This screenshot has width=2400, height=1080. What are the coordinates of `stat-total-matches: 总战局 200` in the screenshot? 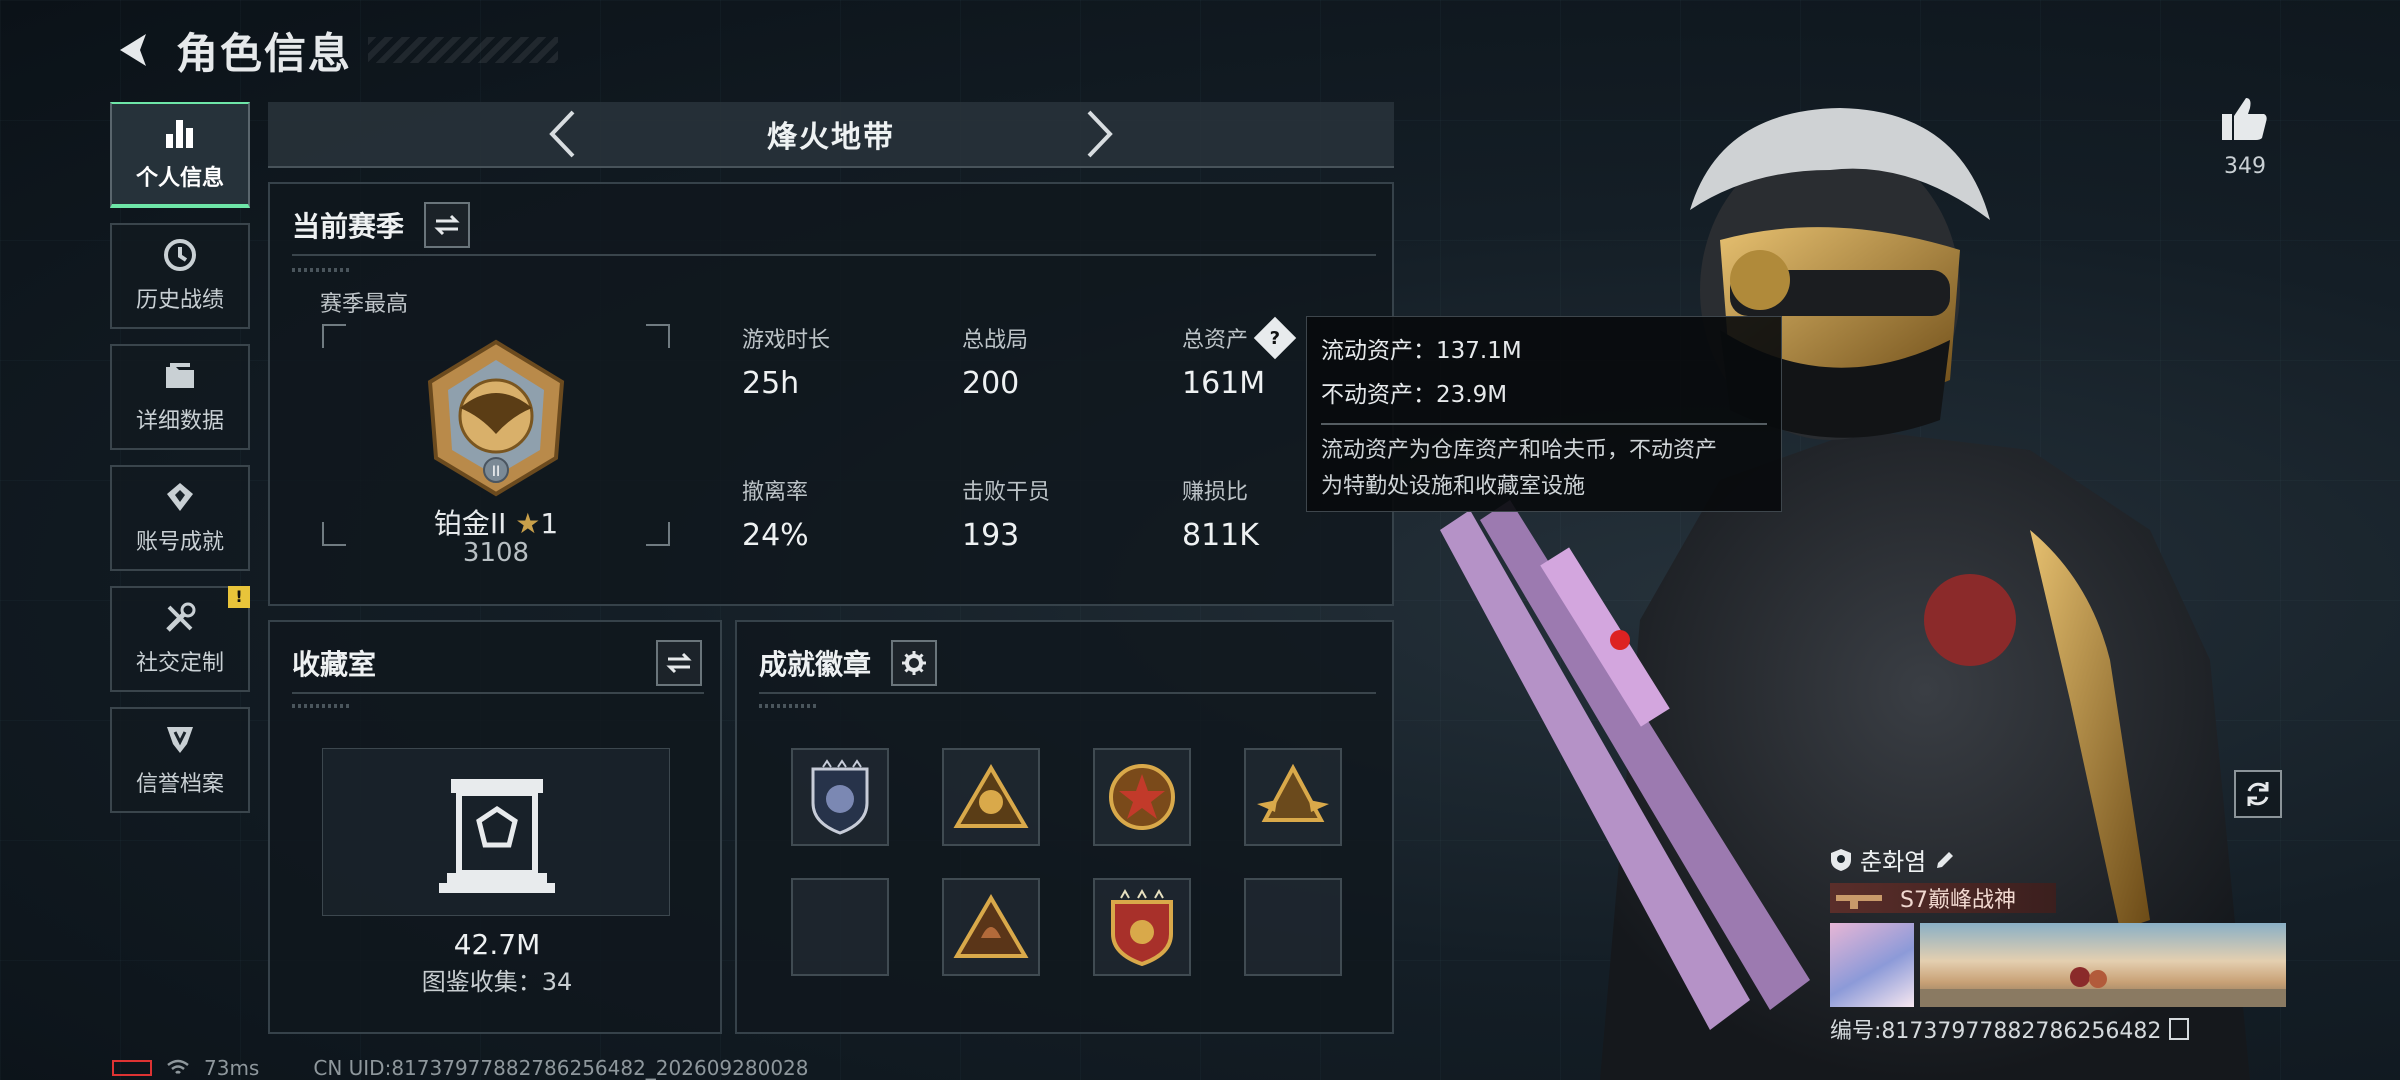 It's located at (1062, 361).